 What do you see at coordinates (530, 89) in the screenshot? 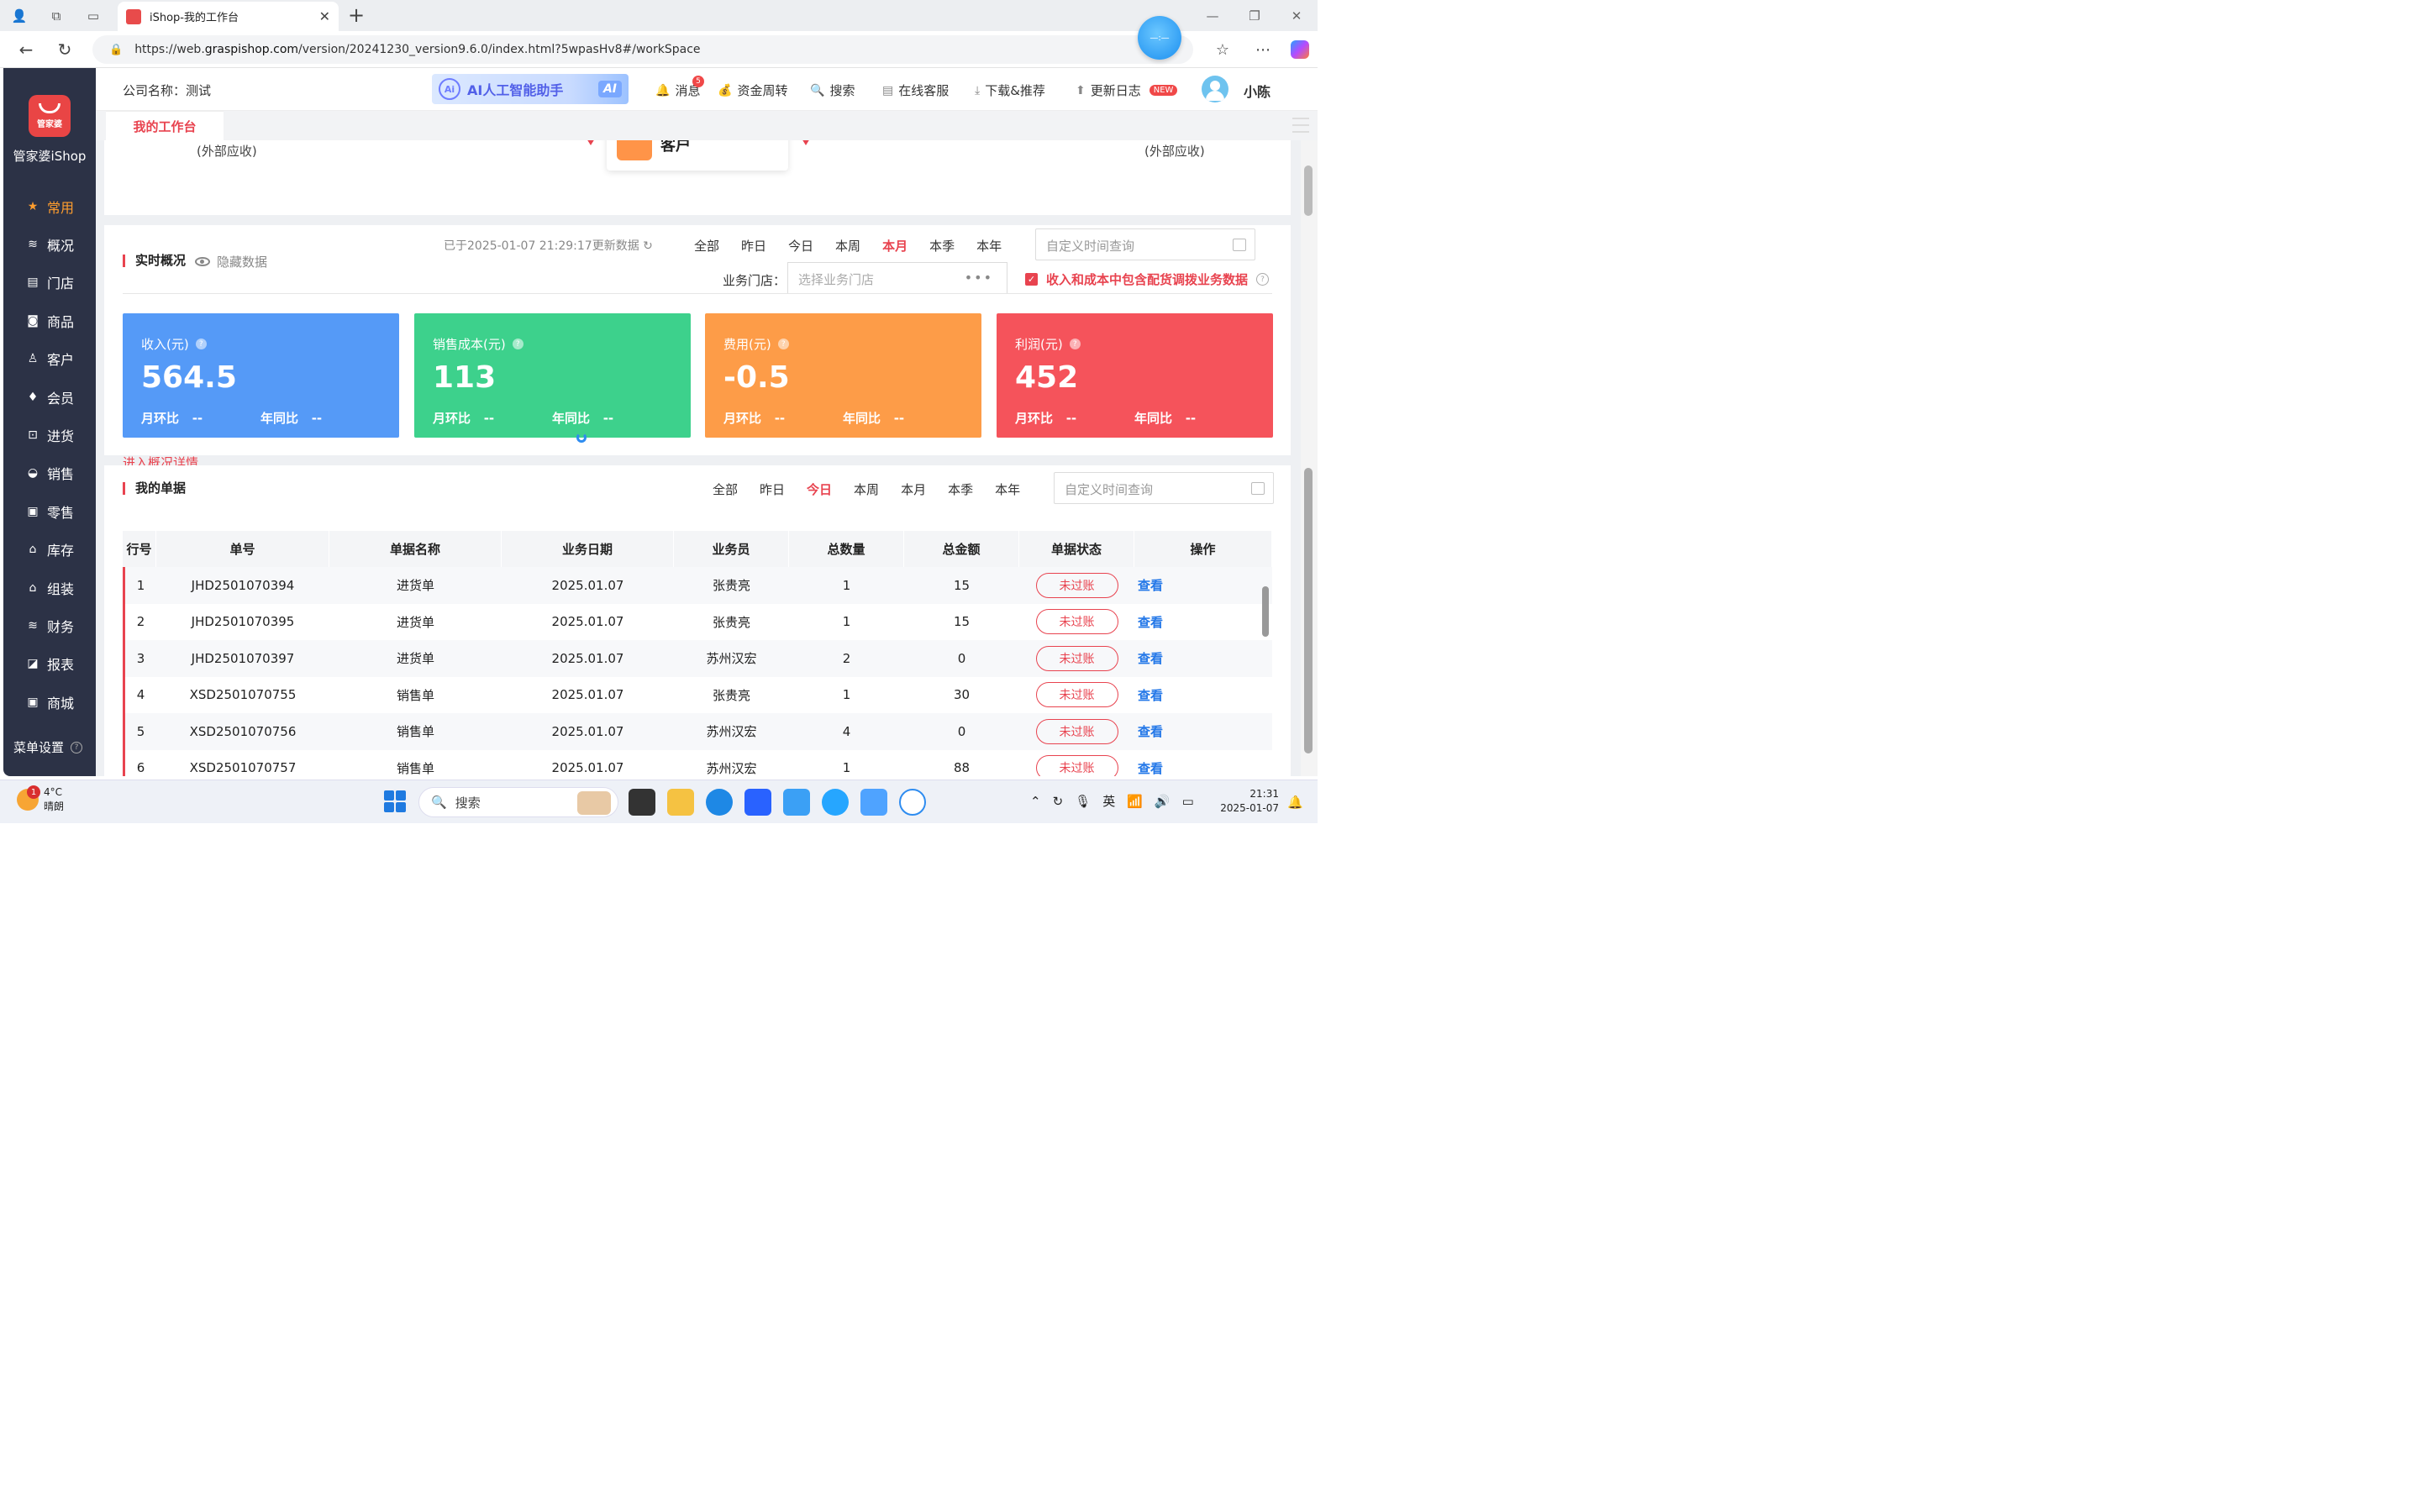
I see `ai-assistant-banner: Ai AI人工智能助手 AI` at bounding box center [530, 89].